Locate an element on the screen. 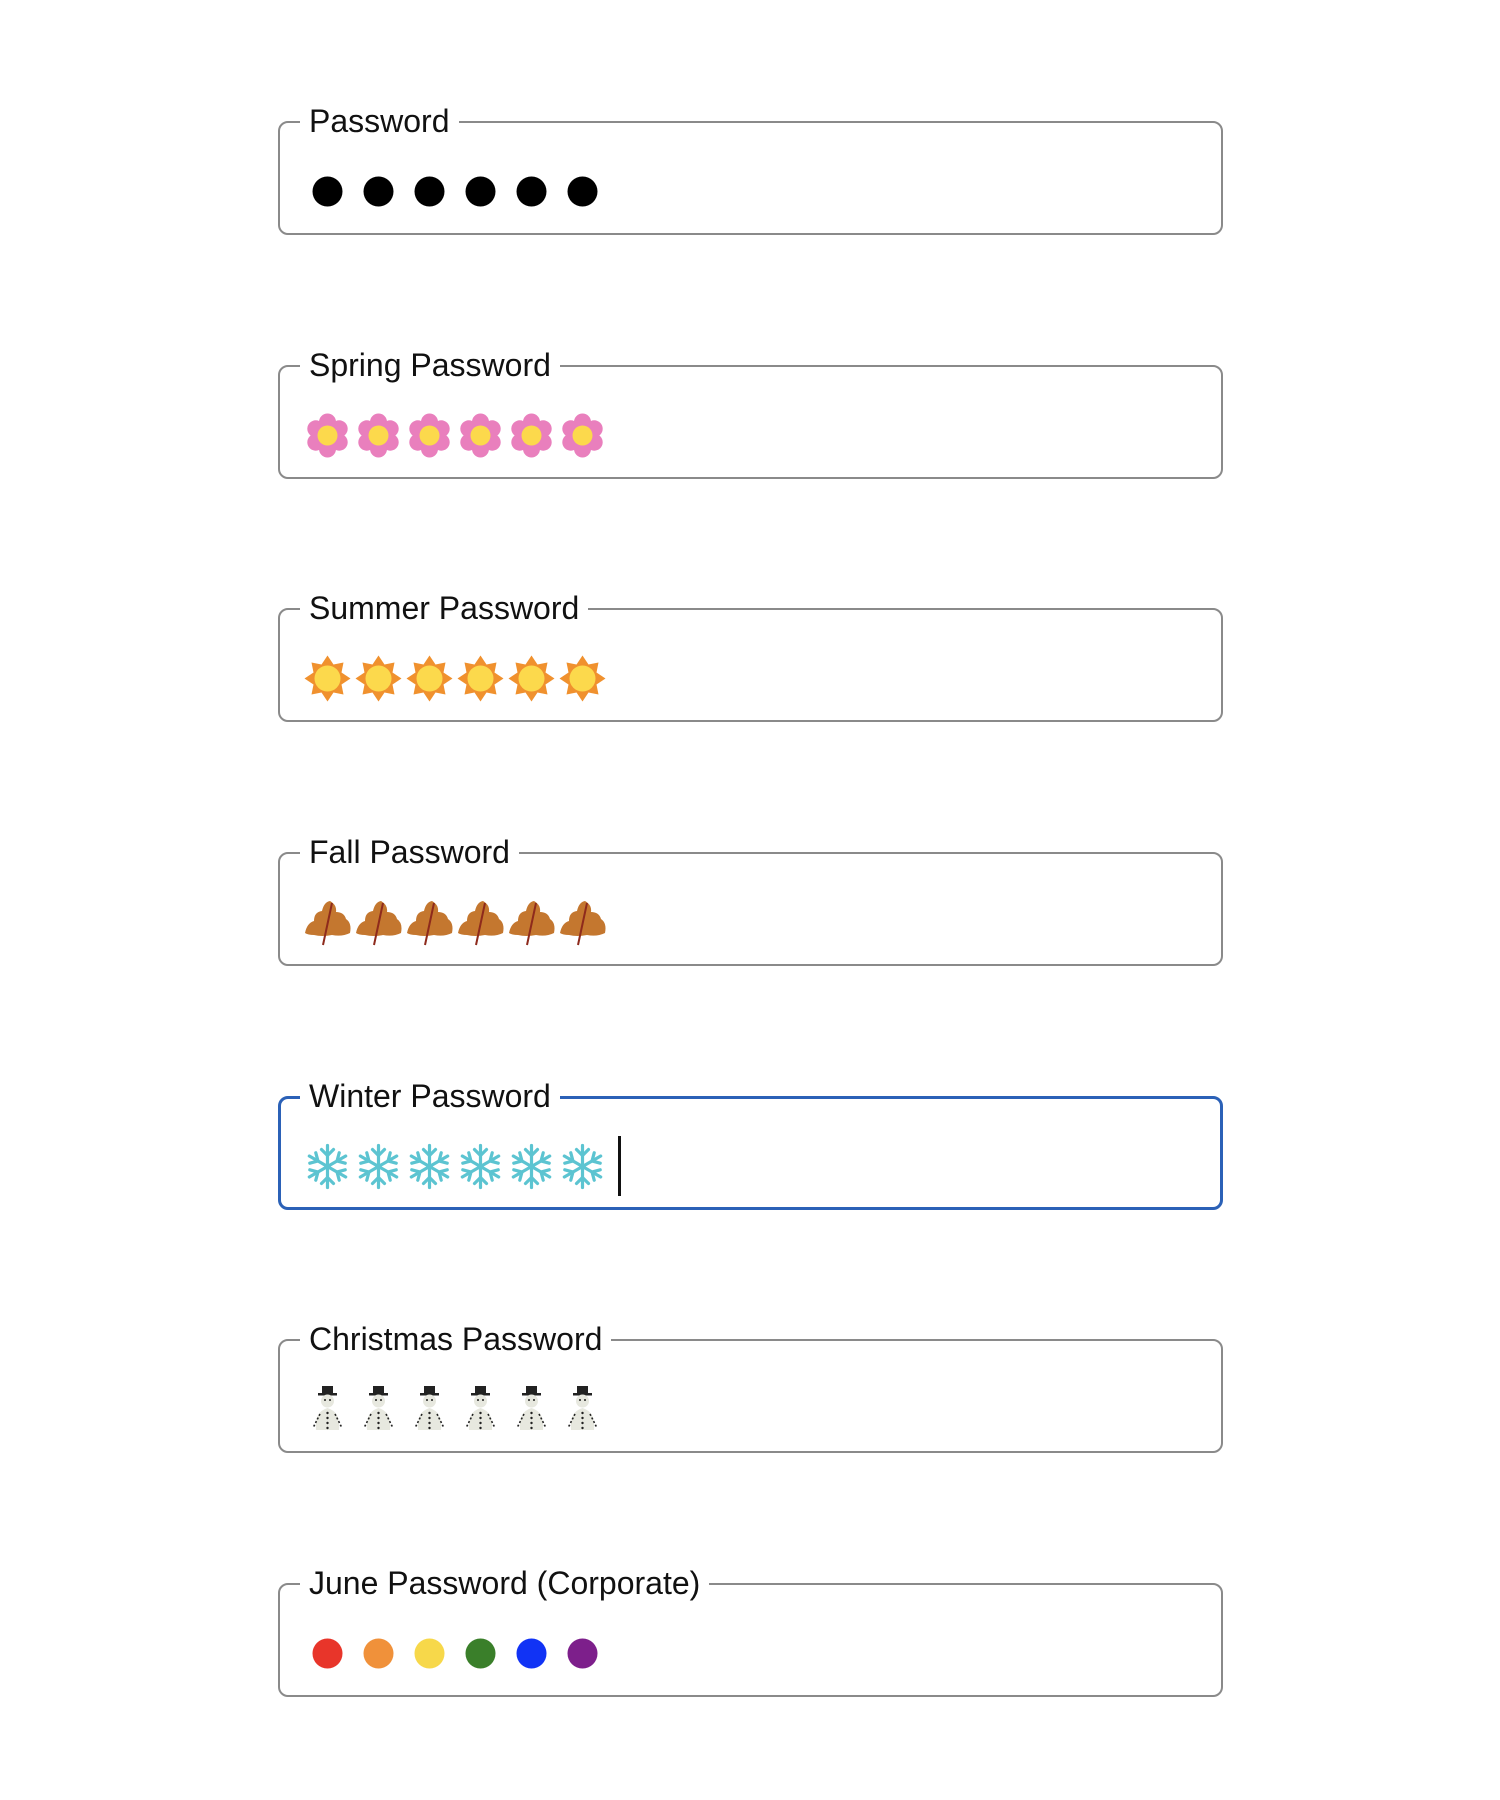 The width and height of the screenshot is (1500, 1800). winter-password-field: Winter Password is located at coordinates (750, 1143).